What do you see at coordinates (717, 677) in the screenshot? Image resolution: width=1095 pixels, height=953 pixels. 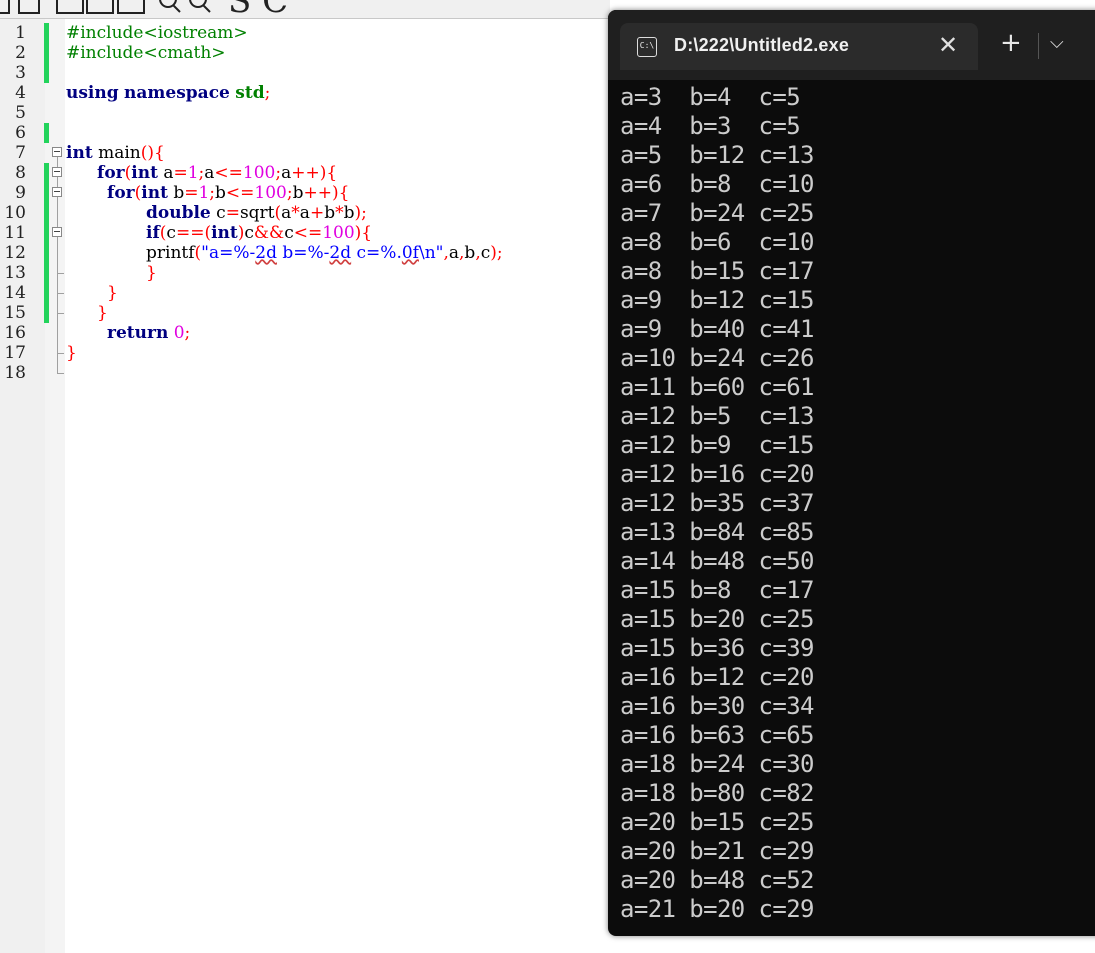 I see `output-line: a=16 b=12 c=20` at bounding box center [717, 677].